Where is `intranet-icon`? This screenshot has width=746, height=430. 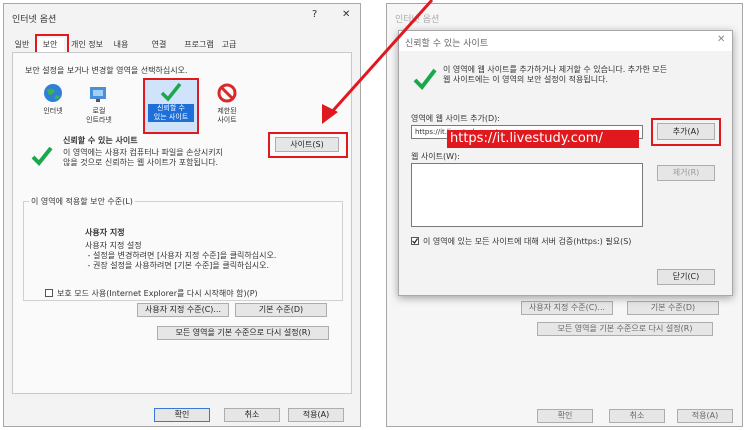
intranet-icon is located at coordinates (98, 94).